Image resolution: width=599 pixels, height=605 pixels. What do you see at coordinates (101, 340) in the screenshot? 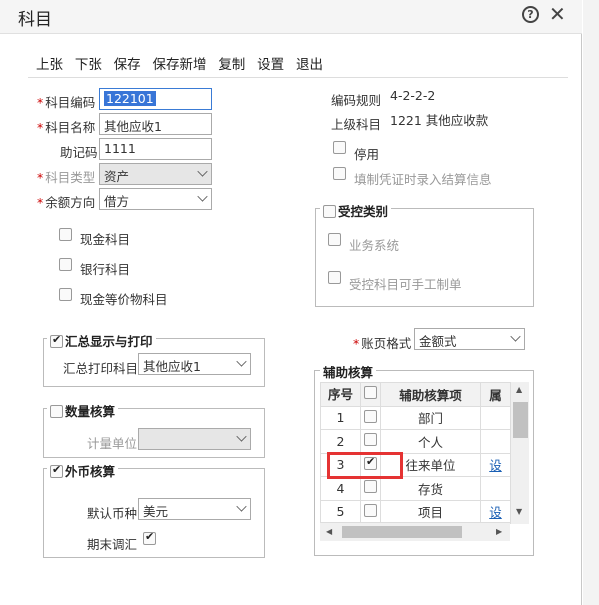
I see `summary-legend: 汇总显示与打印` at bounding box center [101, 340].